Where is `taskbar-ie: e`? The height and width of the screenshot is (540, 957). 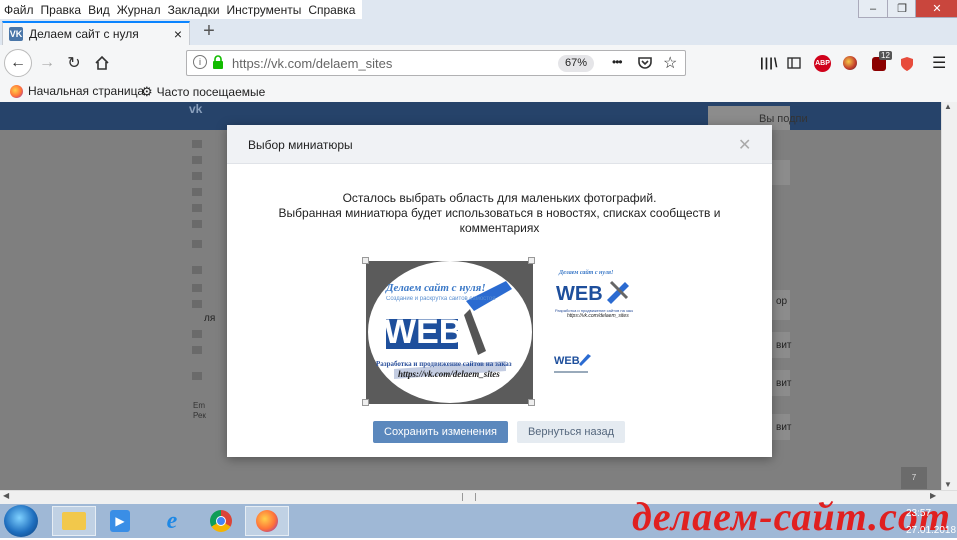
taskbar-ie: e is located at coordinates (172, 521).